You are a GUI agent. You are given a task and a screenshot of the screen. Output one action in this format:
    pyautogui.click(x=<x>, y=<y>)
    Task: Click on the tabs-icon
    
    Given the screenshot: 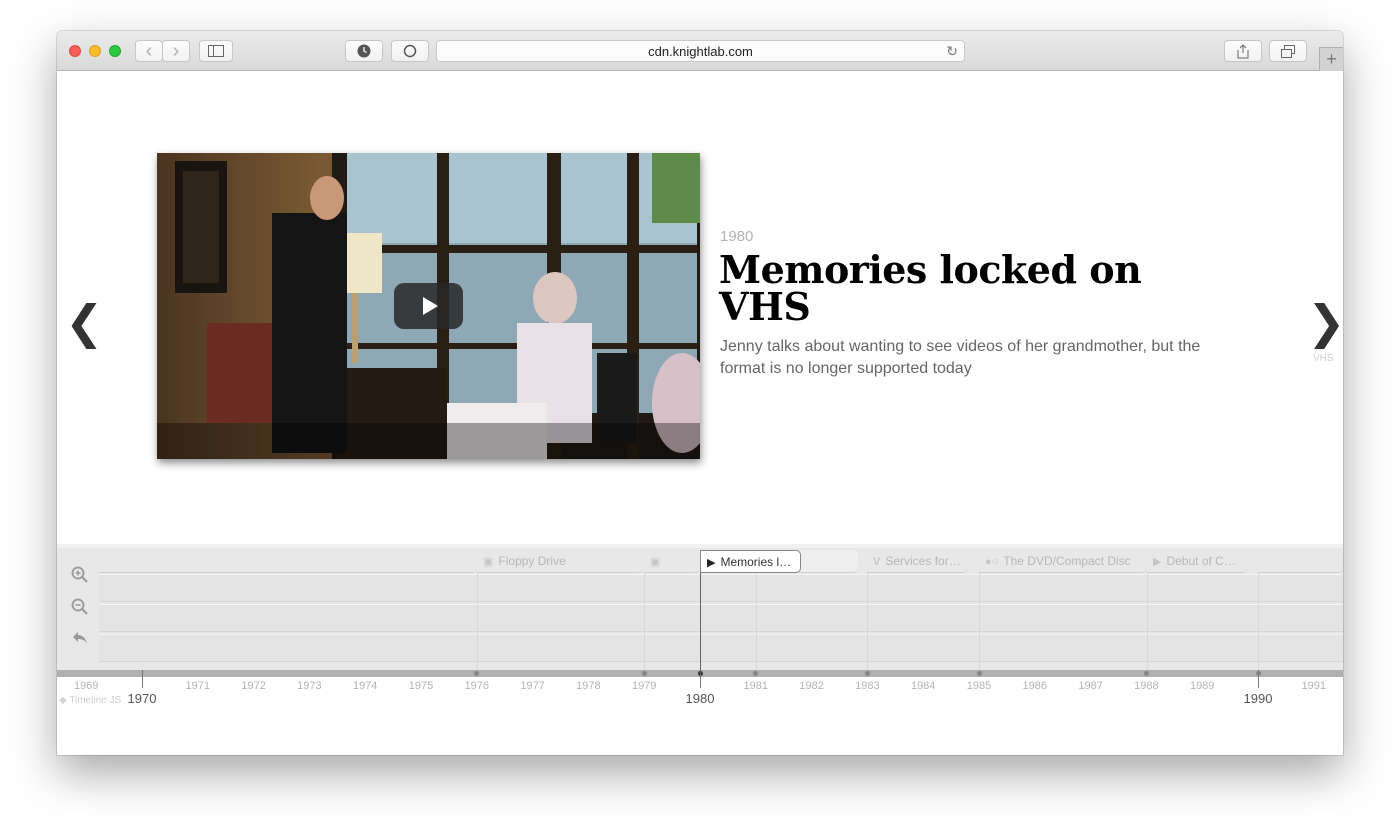 What is the action you would take?
    pyautogui.click(x=1288, y=51)
    